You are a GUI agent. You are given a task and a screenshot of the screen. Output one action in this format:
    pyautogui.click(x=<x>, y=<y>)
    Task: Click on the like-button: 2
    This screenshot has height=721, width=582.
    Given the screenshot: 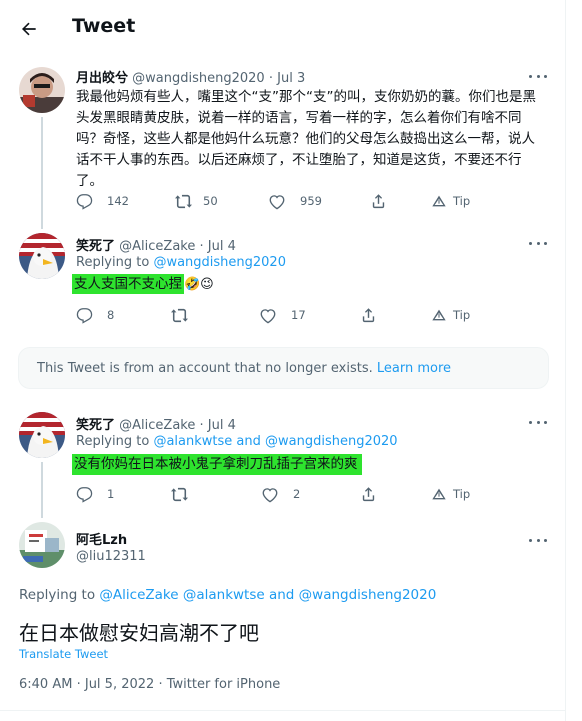 What is the action you would take?
    pyautogui.click(x=280, y=494)
    